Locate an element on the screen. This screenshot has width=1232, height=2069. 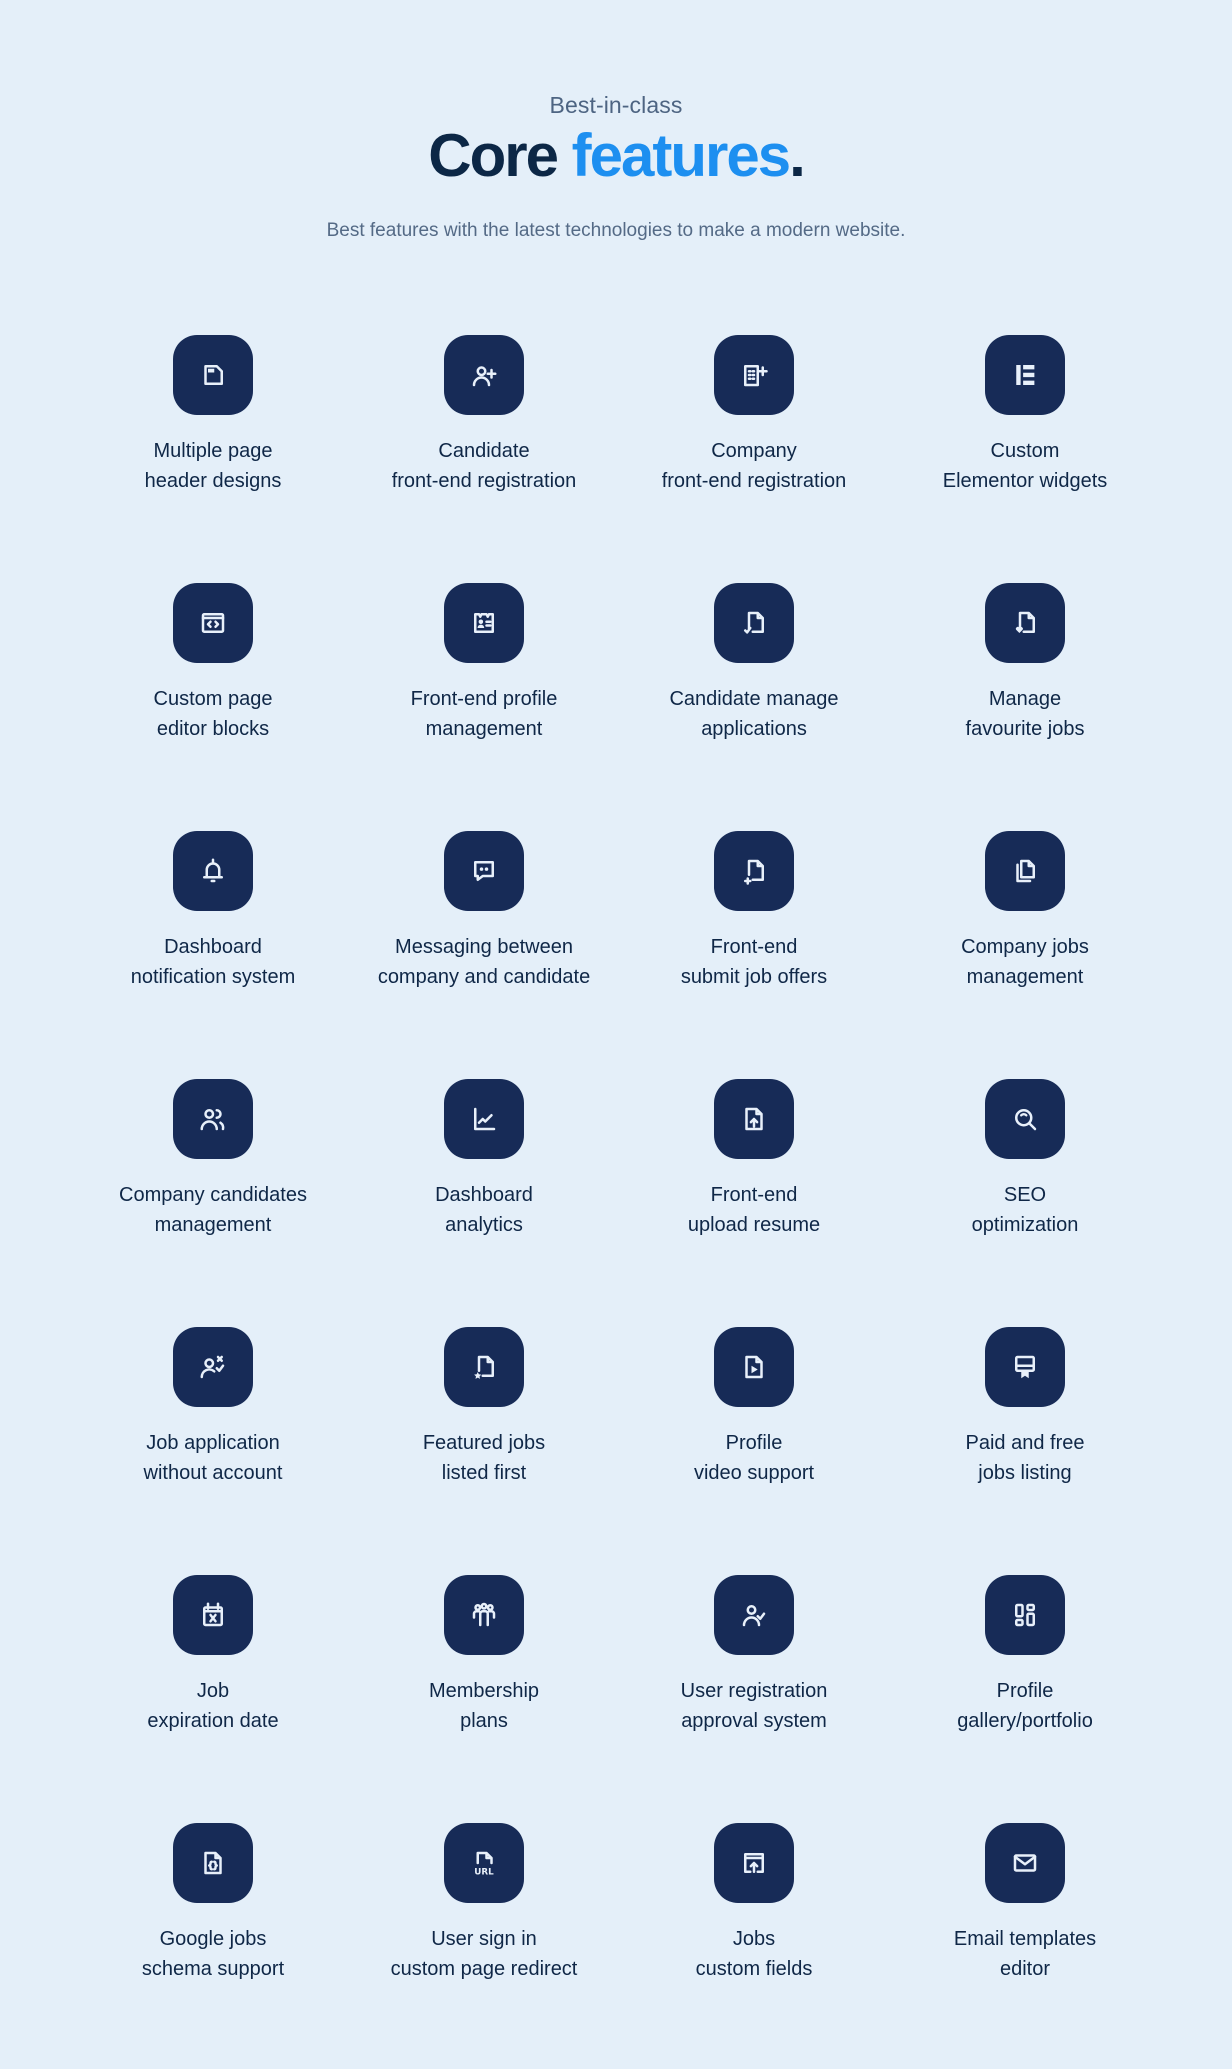
feature-item: Jobs custom fields is located at coordinates (754, 1903).